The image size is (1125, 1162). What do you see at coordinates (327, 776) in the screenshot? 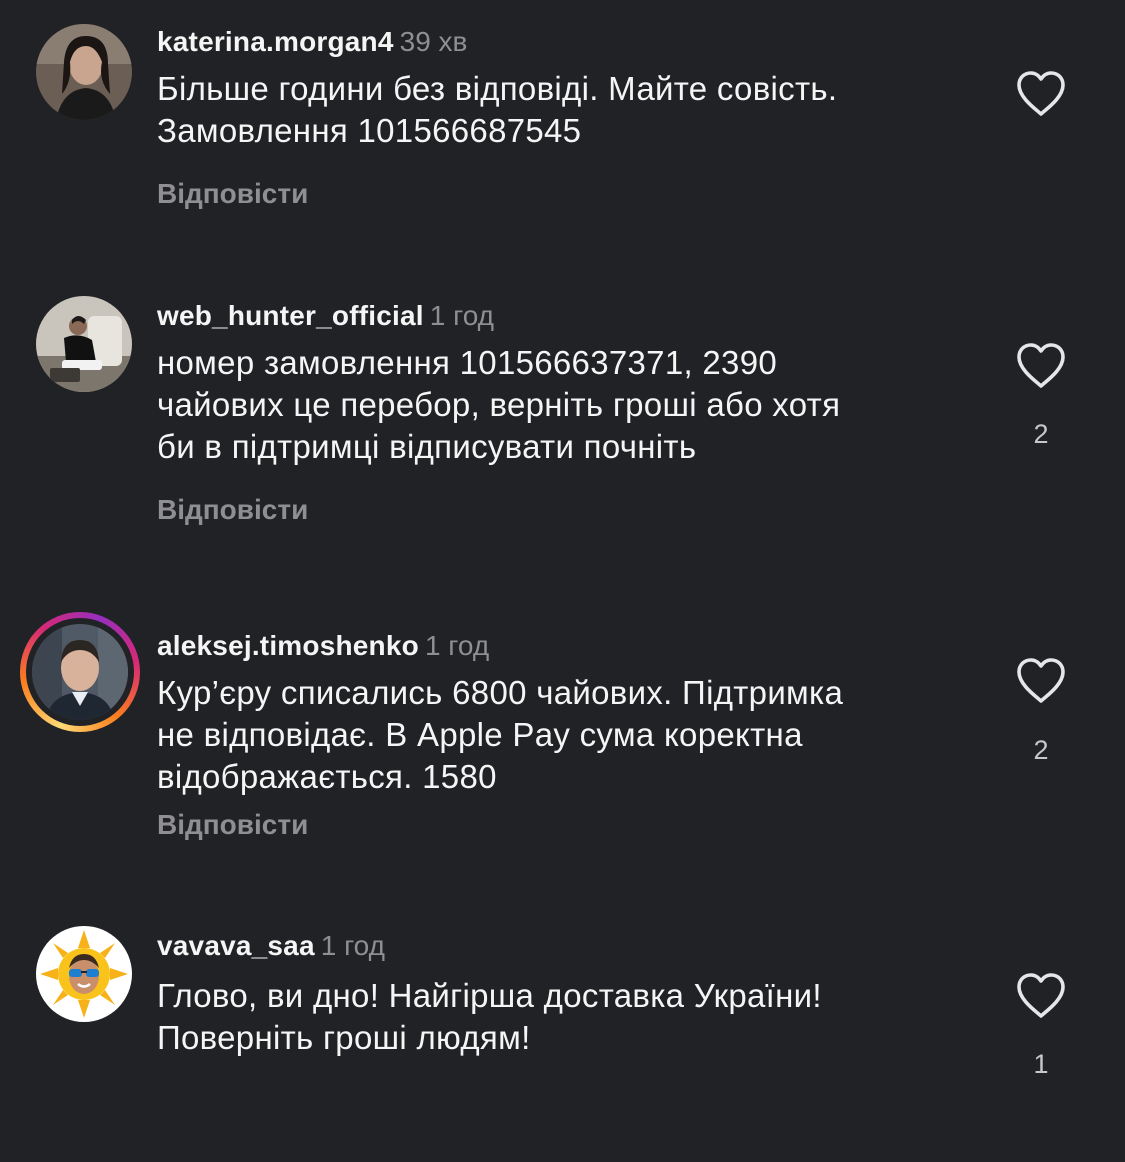
I see `comment-text-line: відображається. 1580` at bounding box center [327, 776].